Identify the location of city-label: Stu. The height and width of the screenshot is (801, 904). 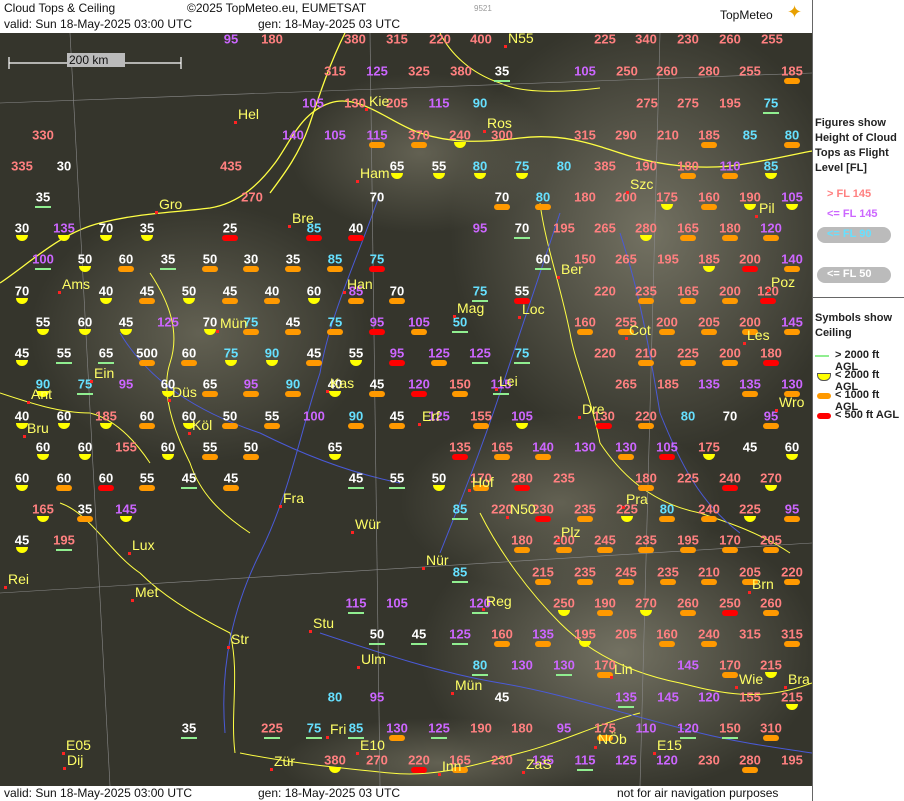
(324, 623).